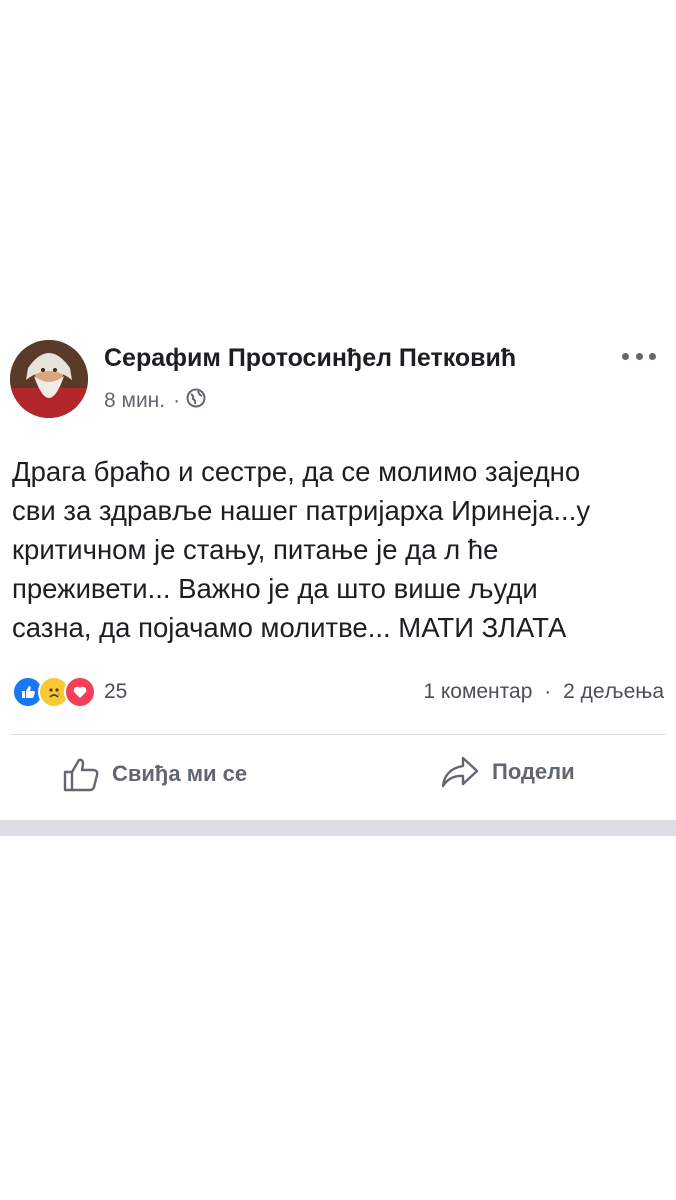 This screenshot has height=1200, width=676. I want to click on author-name: Серафим Протосинђел Петковић, so click(310, 358).